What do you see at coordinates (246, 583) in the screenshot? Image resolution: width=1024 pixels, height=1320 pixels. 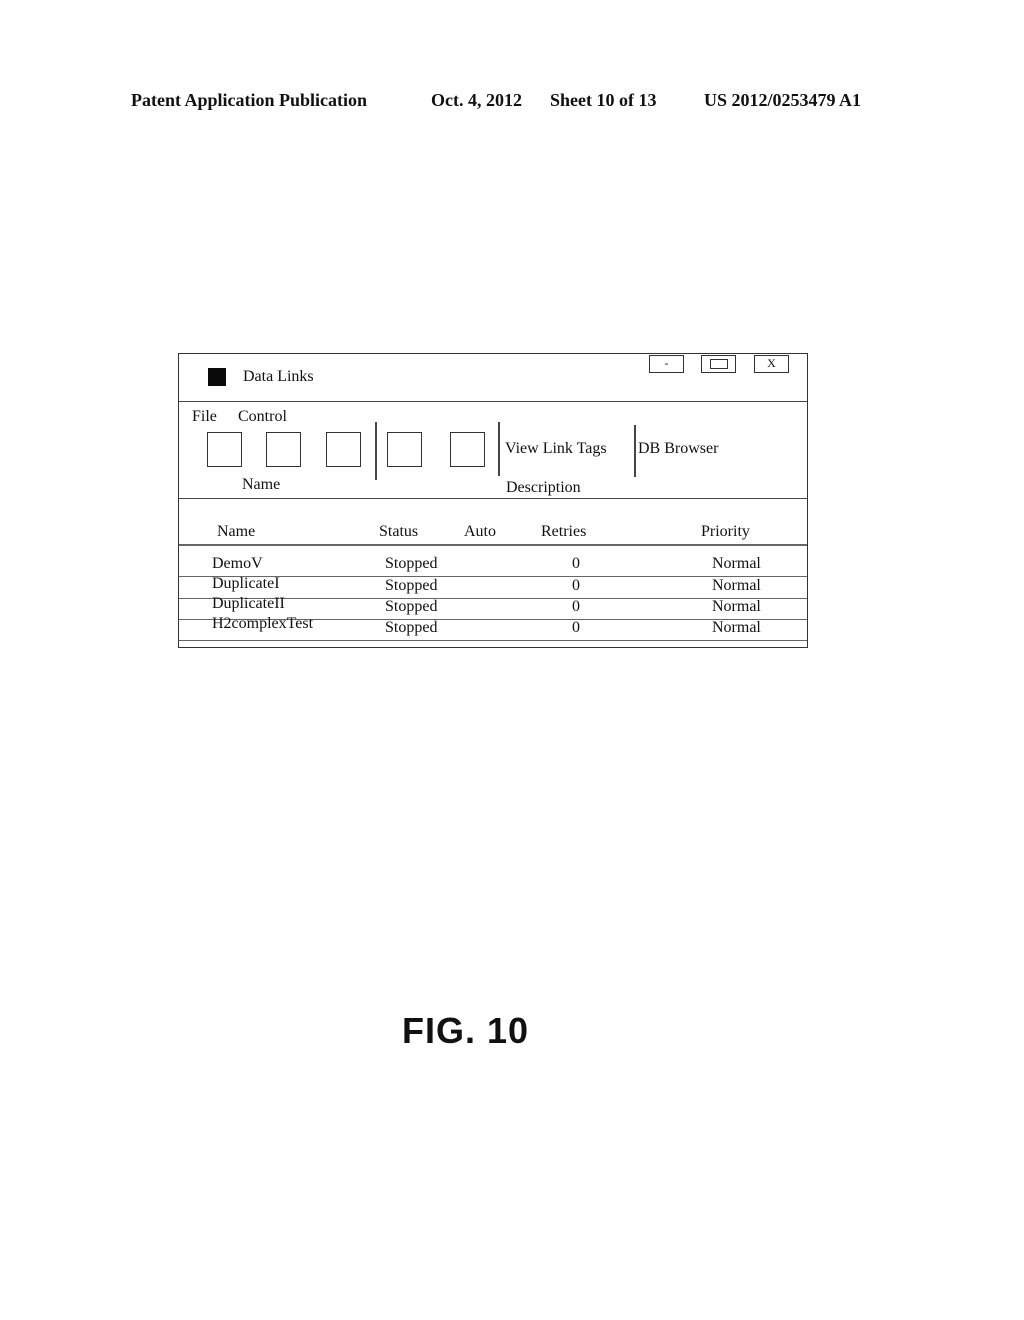 I see `cell-name: DuplicateI` at bounding box center [246, 583].